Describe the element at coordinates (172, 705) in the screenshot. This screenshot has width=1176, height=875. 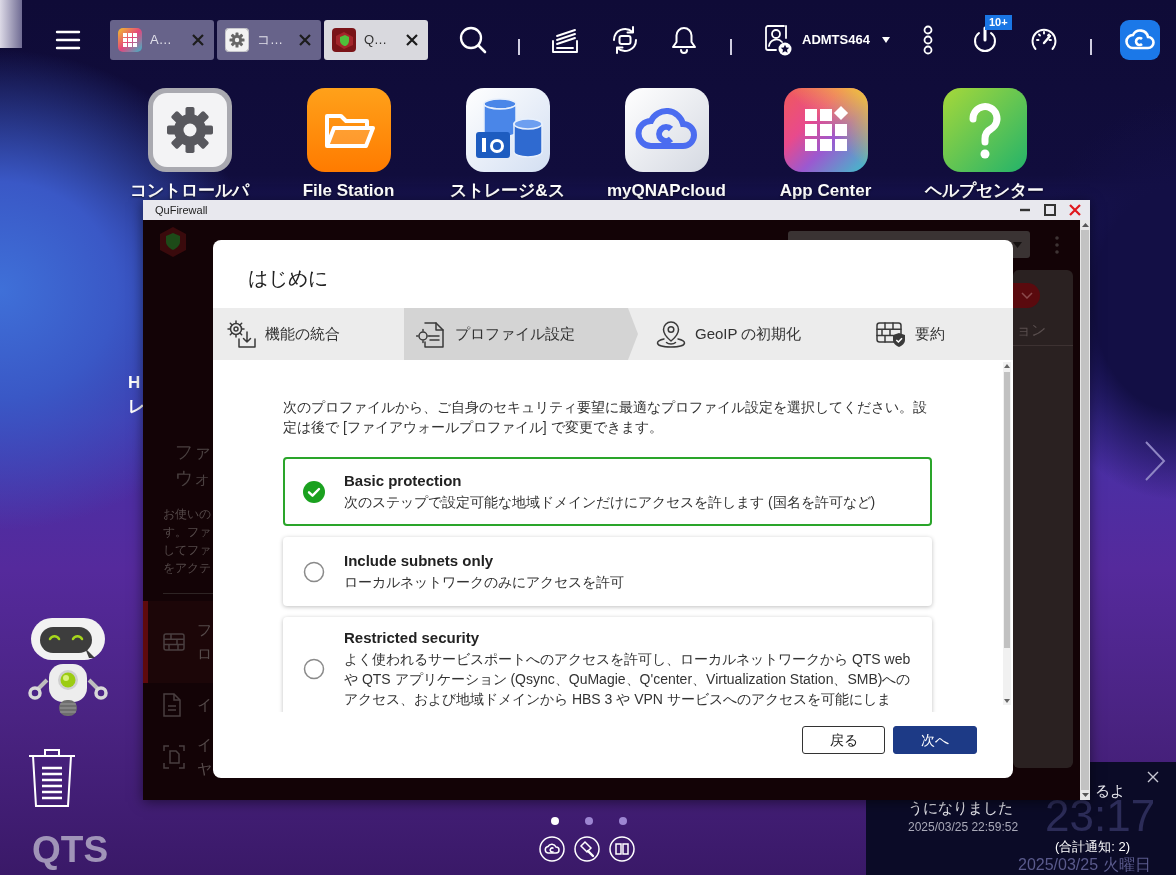
I see `document-icon` at that location.